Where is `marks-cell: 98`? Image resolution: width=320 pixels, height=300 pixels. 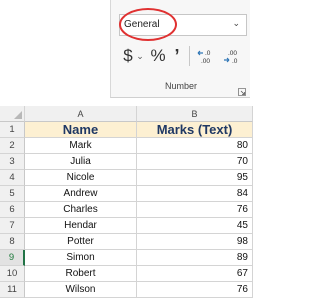 marks-cell: 98 is located at coordinates (195, 242).